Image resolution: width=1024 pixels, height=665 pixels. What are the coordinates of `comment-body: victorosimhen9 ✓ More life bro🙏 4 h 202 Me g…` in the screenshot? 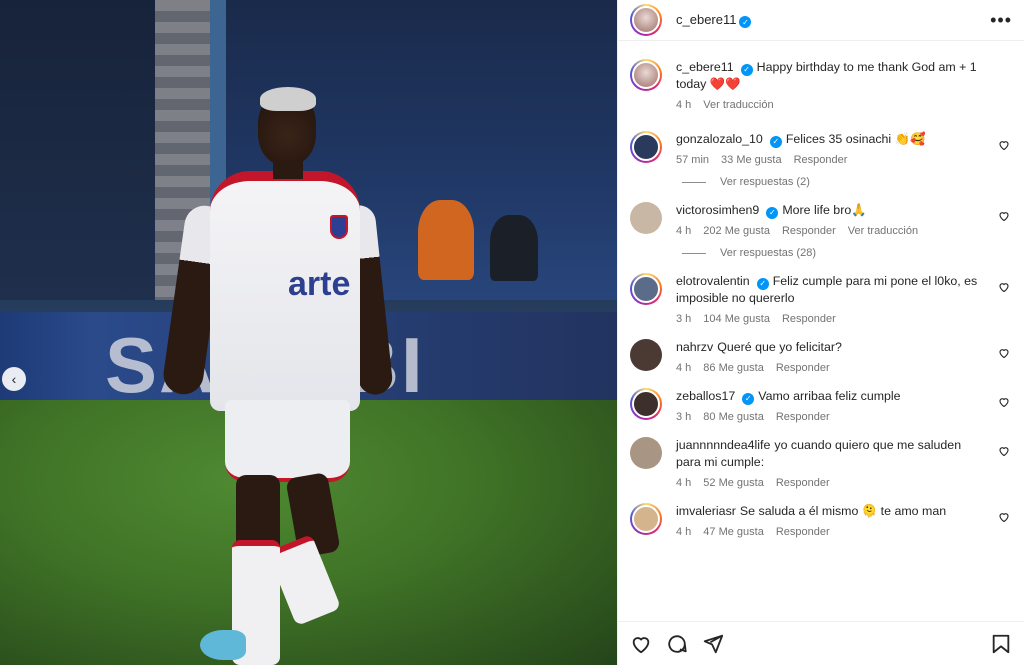 It's located at (831, 219).